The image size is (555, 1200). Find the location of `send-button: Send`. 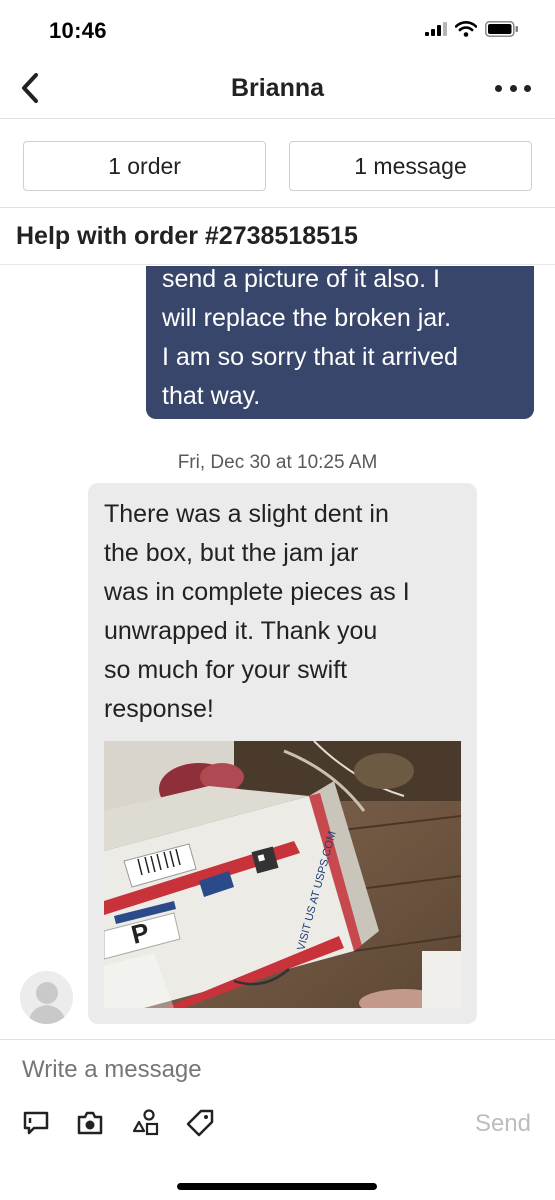

send-button: Send is located at coordinates (503, 1124).